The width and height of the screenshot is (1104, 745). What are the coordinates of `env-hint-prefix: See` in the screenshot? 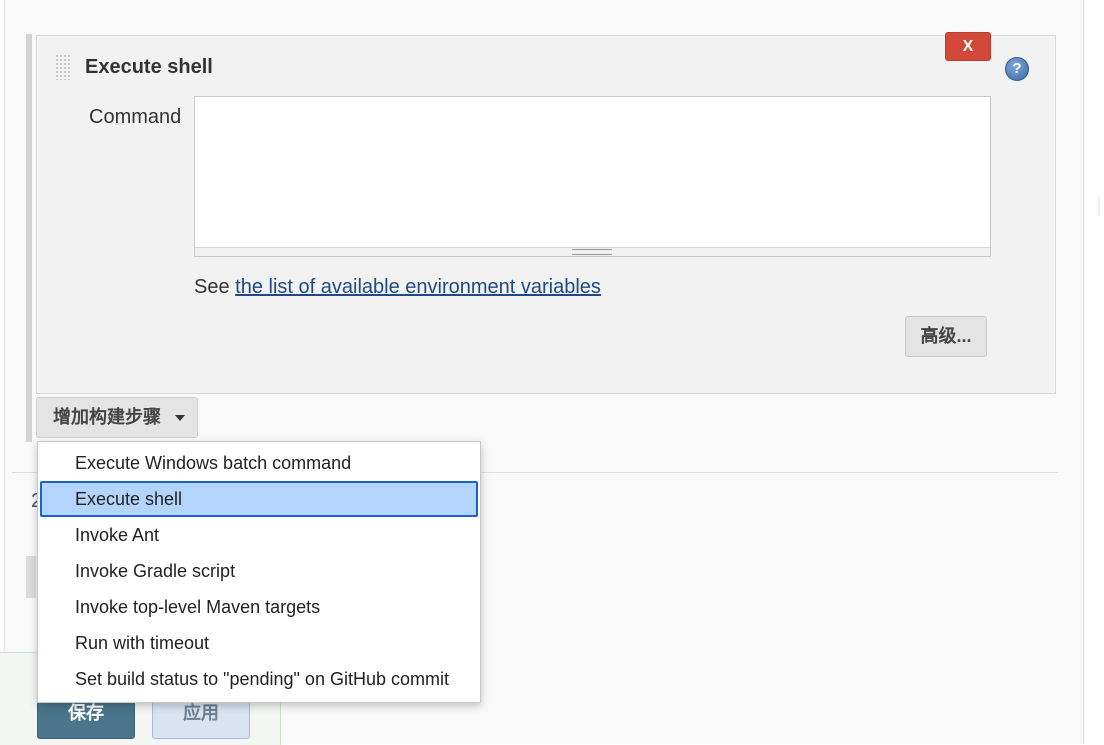 It's located at (215, 287).